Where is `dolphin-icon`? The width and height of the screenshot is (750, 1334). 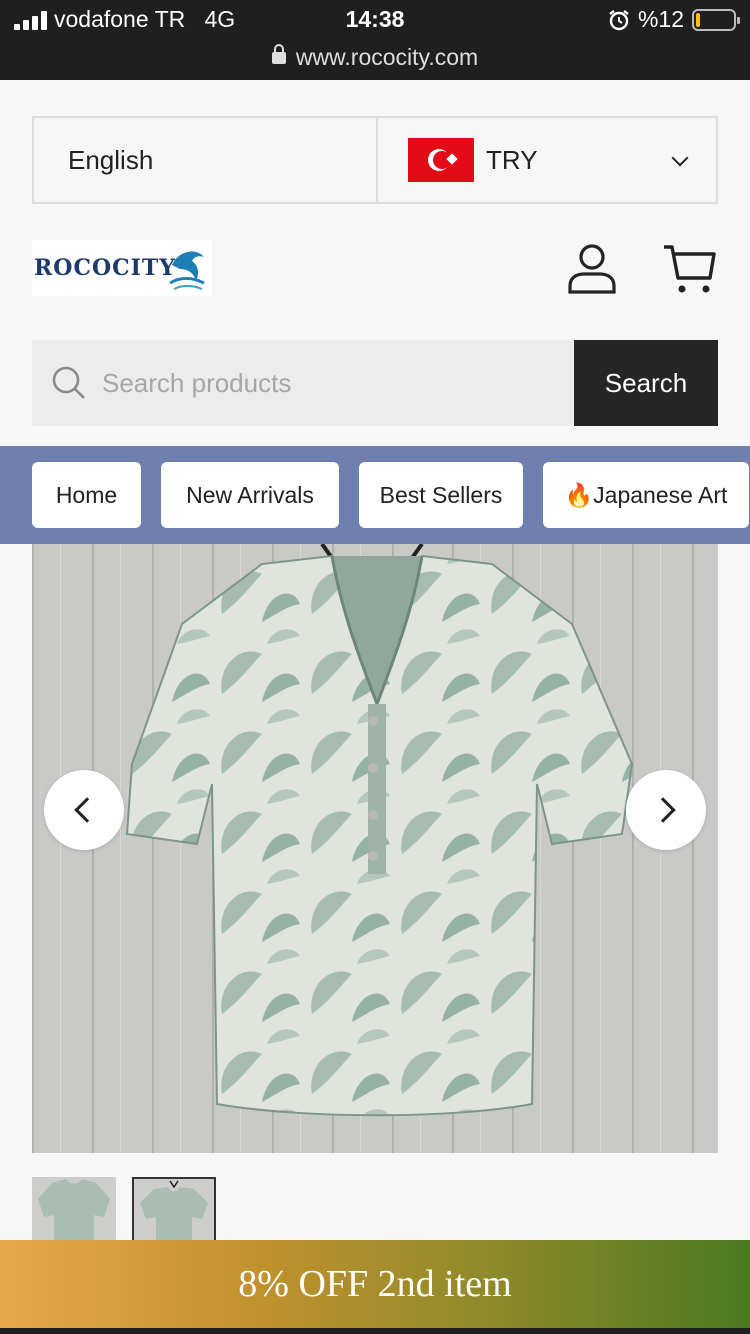
dolphin-icon is located at coordinates (187, 270).